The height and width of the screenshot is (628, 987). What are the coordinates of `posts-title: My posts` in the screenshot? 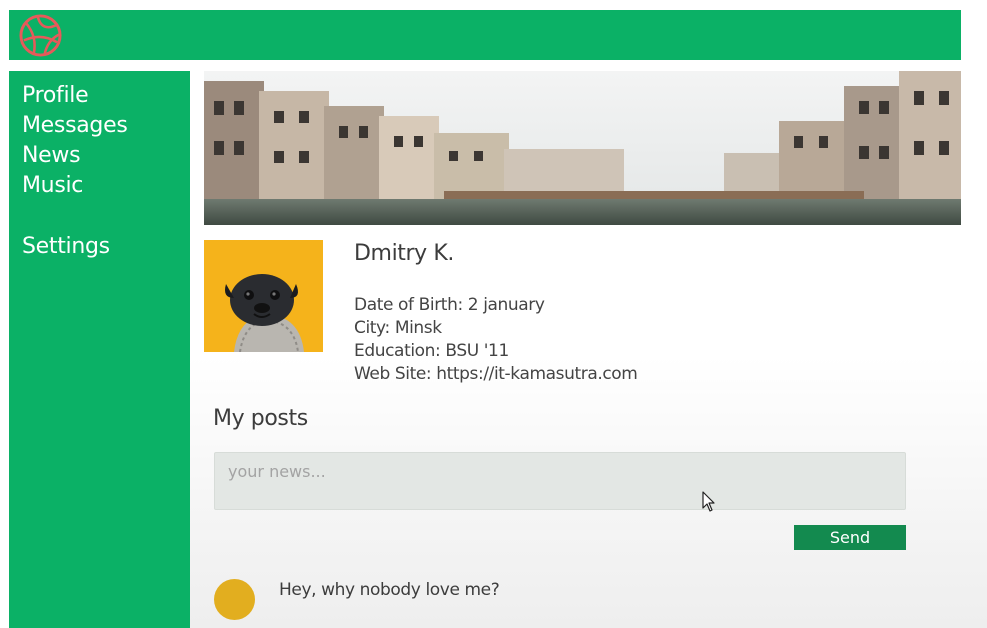 It's located at (260, 418).